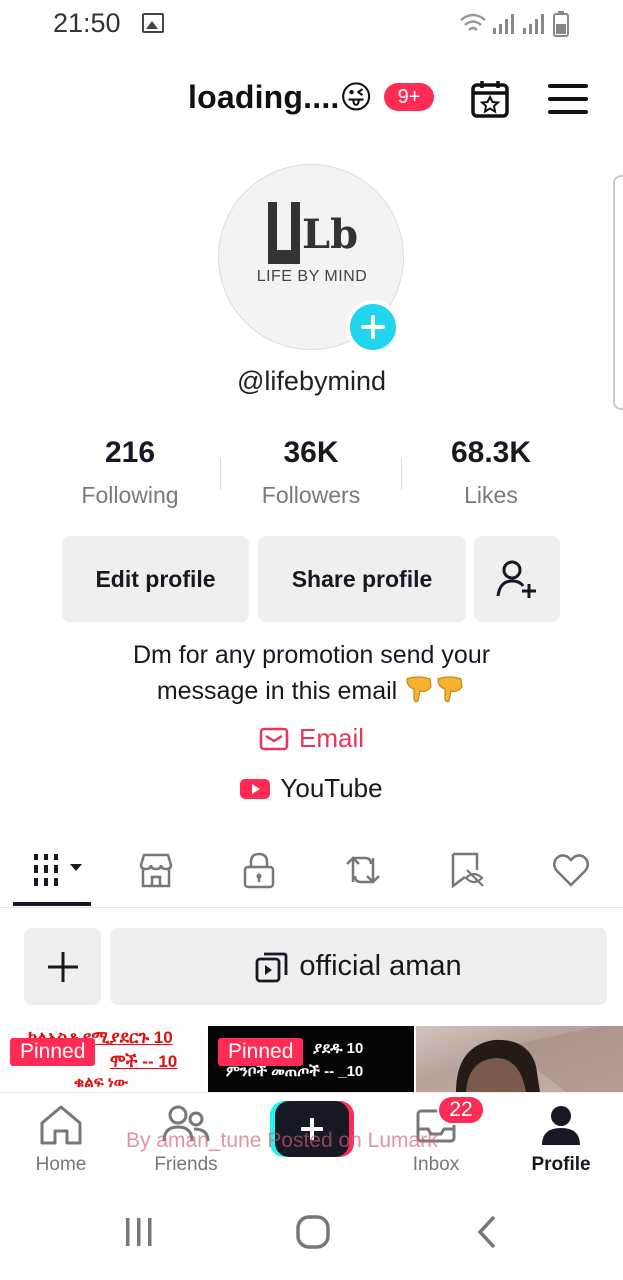 This screenshot has width=623, height=1280. I want to click on bio-line-1: Dm for any promotion send your, so click(311, 655).